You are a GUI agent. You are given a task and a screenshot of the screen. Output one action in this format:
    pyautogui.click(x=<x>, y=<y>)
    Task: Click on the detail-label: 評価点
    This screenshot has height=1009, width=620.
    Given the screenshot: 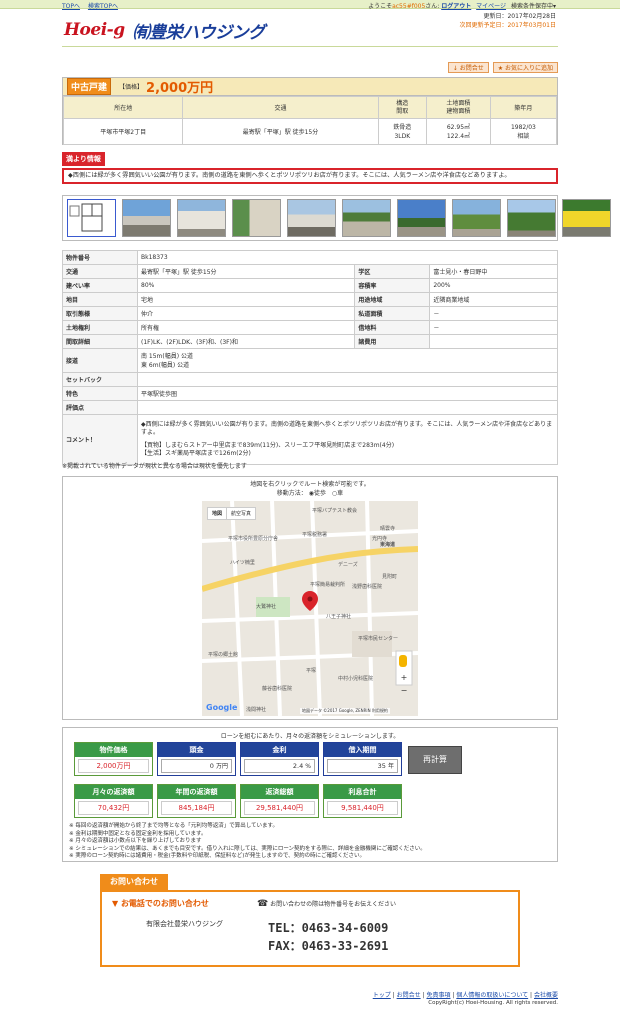 What is the action you would take?
    pyautogui.click(x=100, y=407)
    